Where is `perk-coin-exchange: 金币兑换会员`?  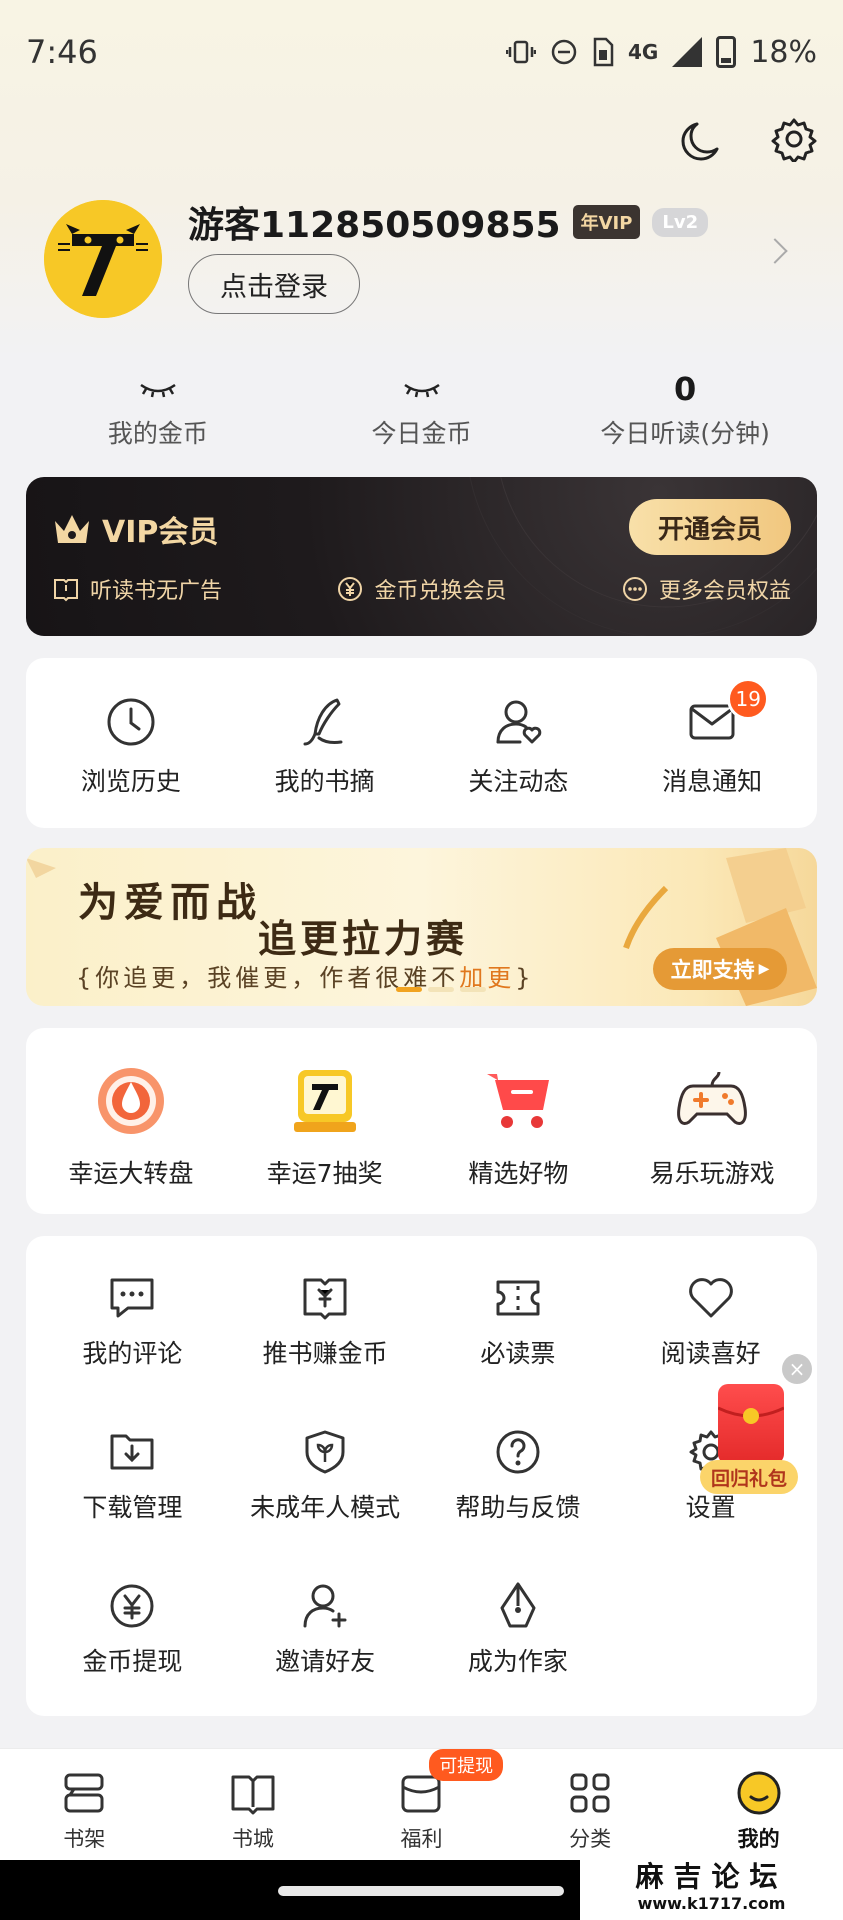
perk-coin-exchange: 金币兑换会员 is located at coordinates (421, 589).